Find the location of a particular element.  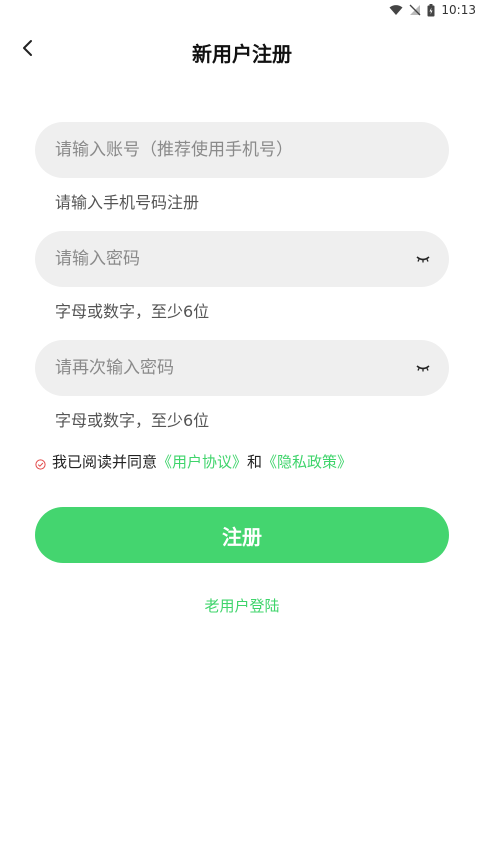

old-user-login-link: 老用户登陆 is located at coordinates (242, 605).